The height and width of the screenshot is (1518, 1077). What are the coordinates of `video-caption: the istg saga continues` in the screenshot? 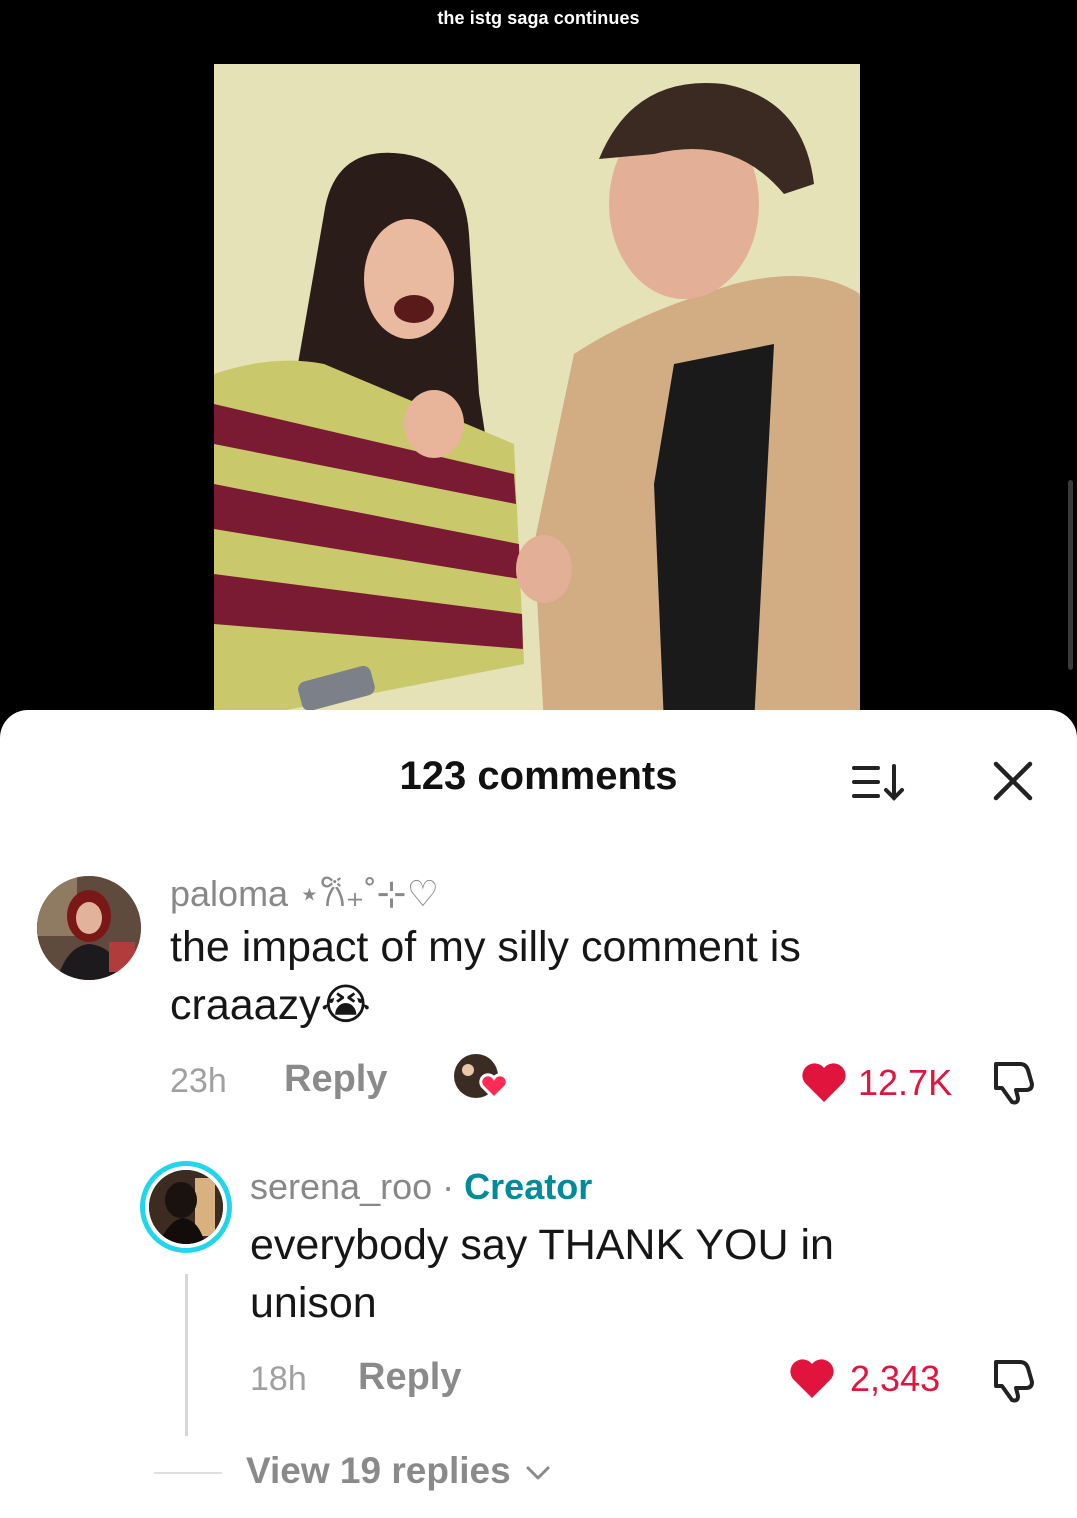 It's located at (538, 18).